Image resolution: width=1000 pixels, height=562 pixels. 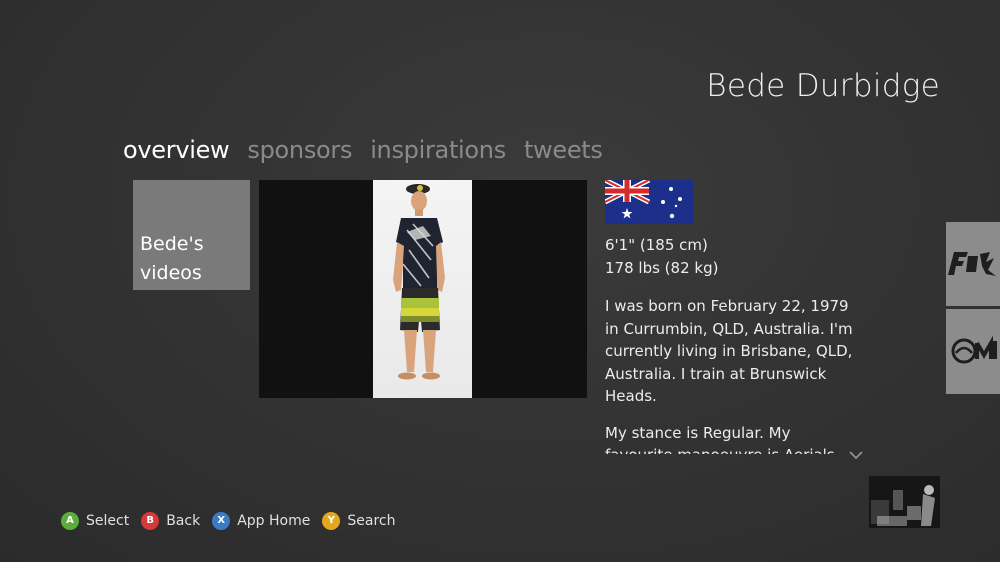 I want to click on tab-inspirations: inspirations, so click(x=438, y=150).